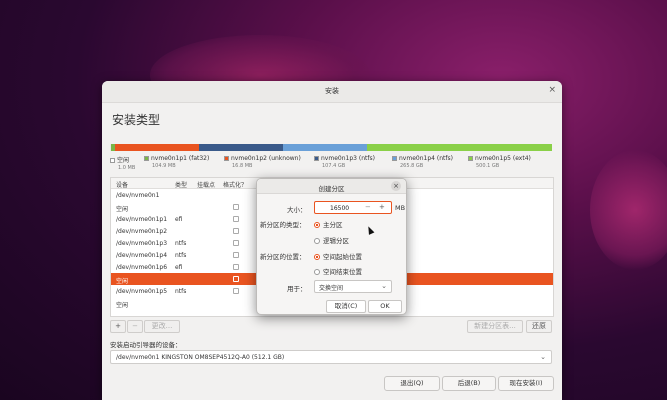 The height and width of the screenshot is (400, 667). I want to click on legend-label: 空闲, so click(123, 160).